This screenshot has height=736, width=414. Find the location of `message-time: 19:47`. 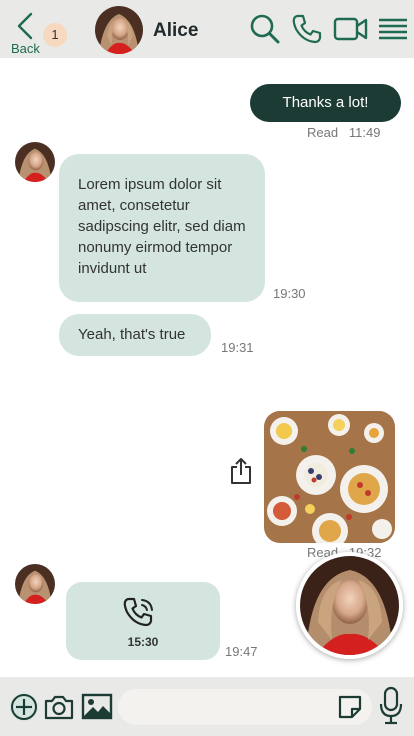

message-time: 19:47 is located at coordinates (241, 651).